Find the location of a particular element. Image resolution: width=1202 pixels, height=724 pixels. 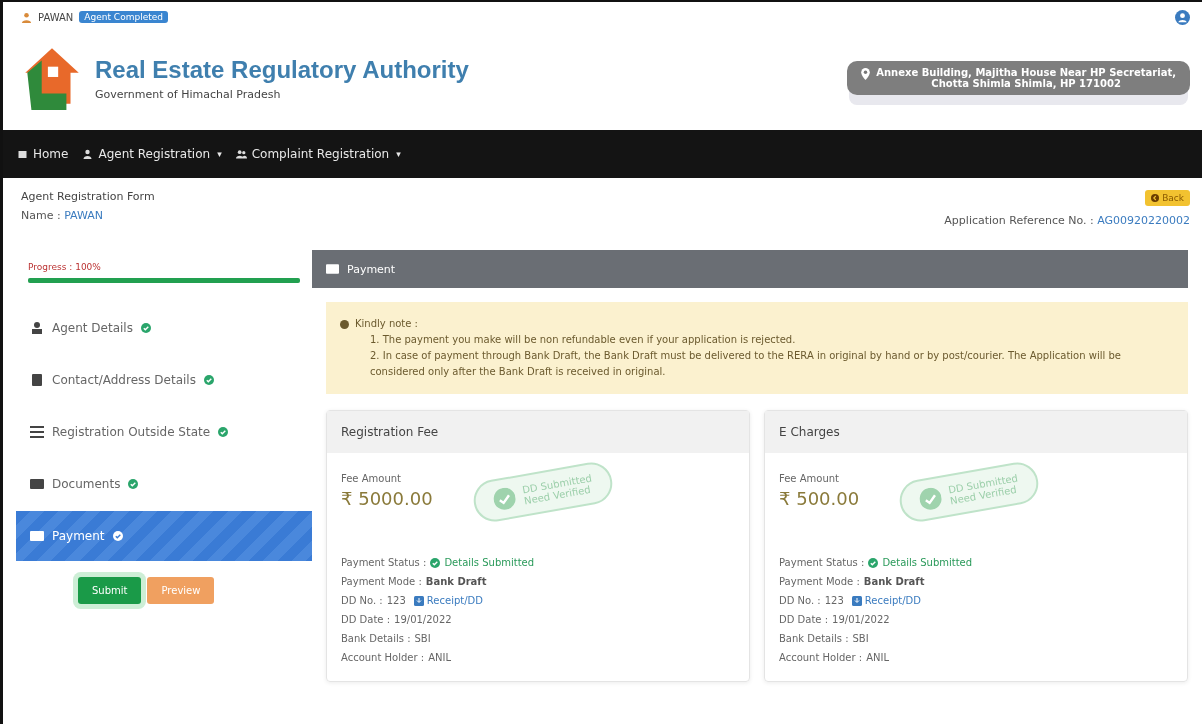

address-text: Annexe Building, Majitha House Near HP Secretariat, is located at coordinates (1026, 72).